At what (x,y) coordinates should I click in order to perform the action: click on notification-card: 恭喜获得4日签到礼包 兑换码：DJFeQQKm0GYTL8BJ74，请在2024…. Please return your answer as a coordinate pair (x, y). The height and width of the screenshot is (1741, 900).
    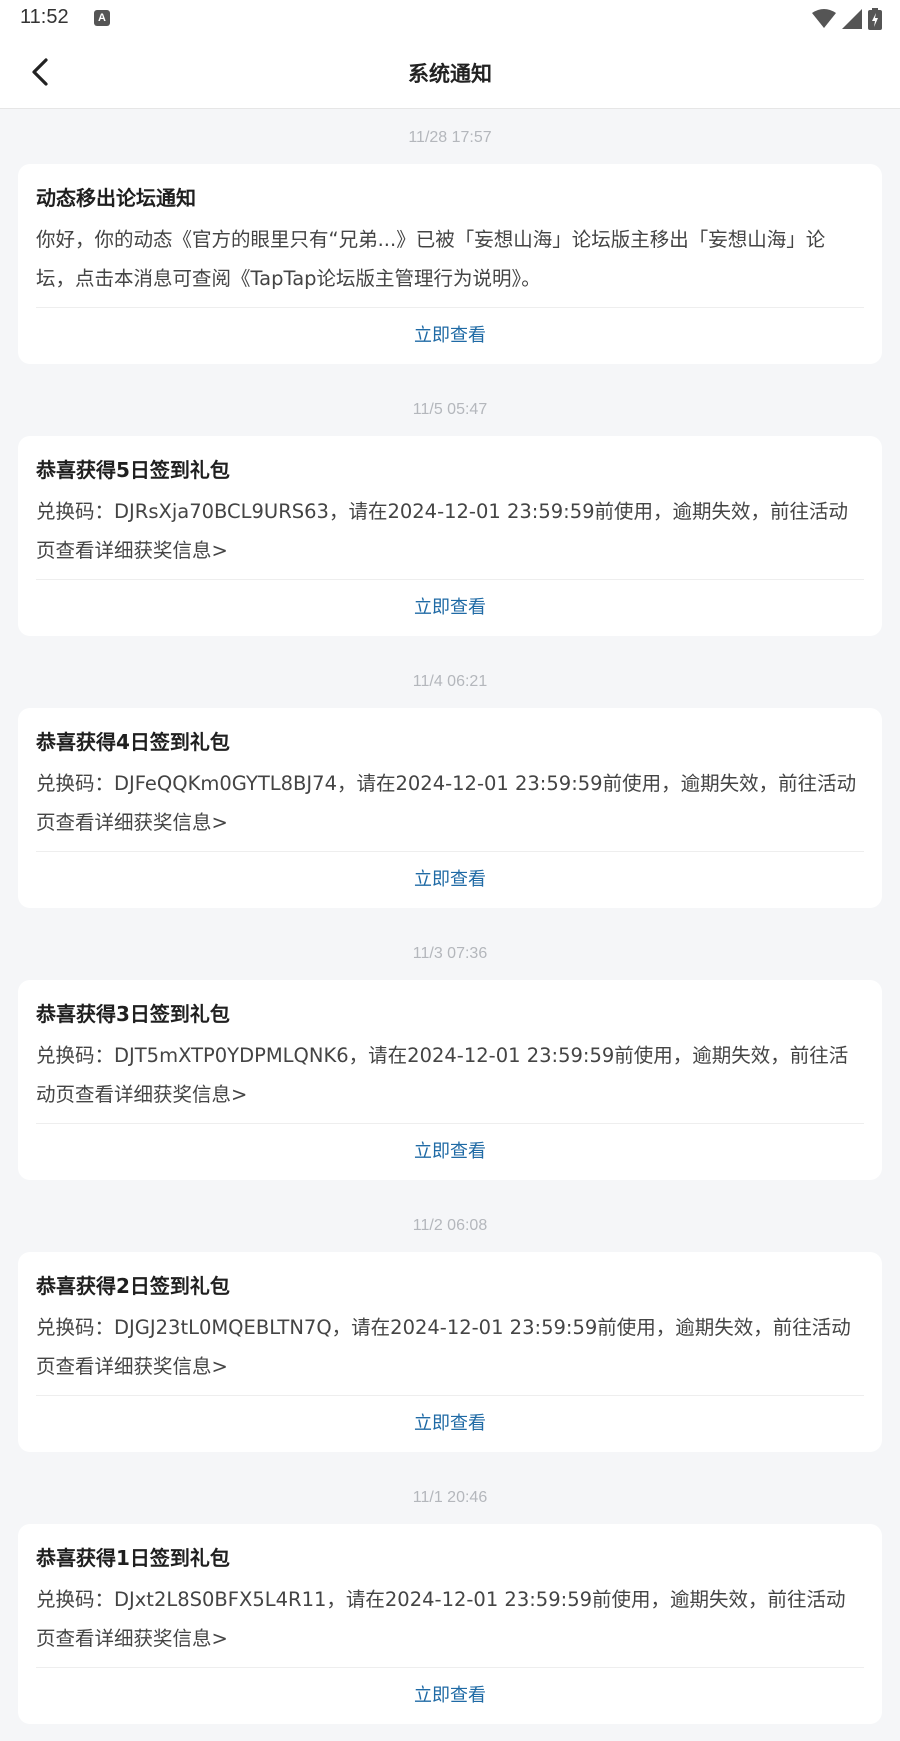
    Looking at the image, I should click on (450, 808).